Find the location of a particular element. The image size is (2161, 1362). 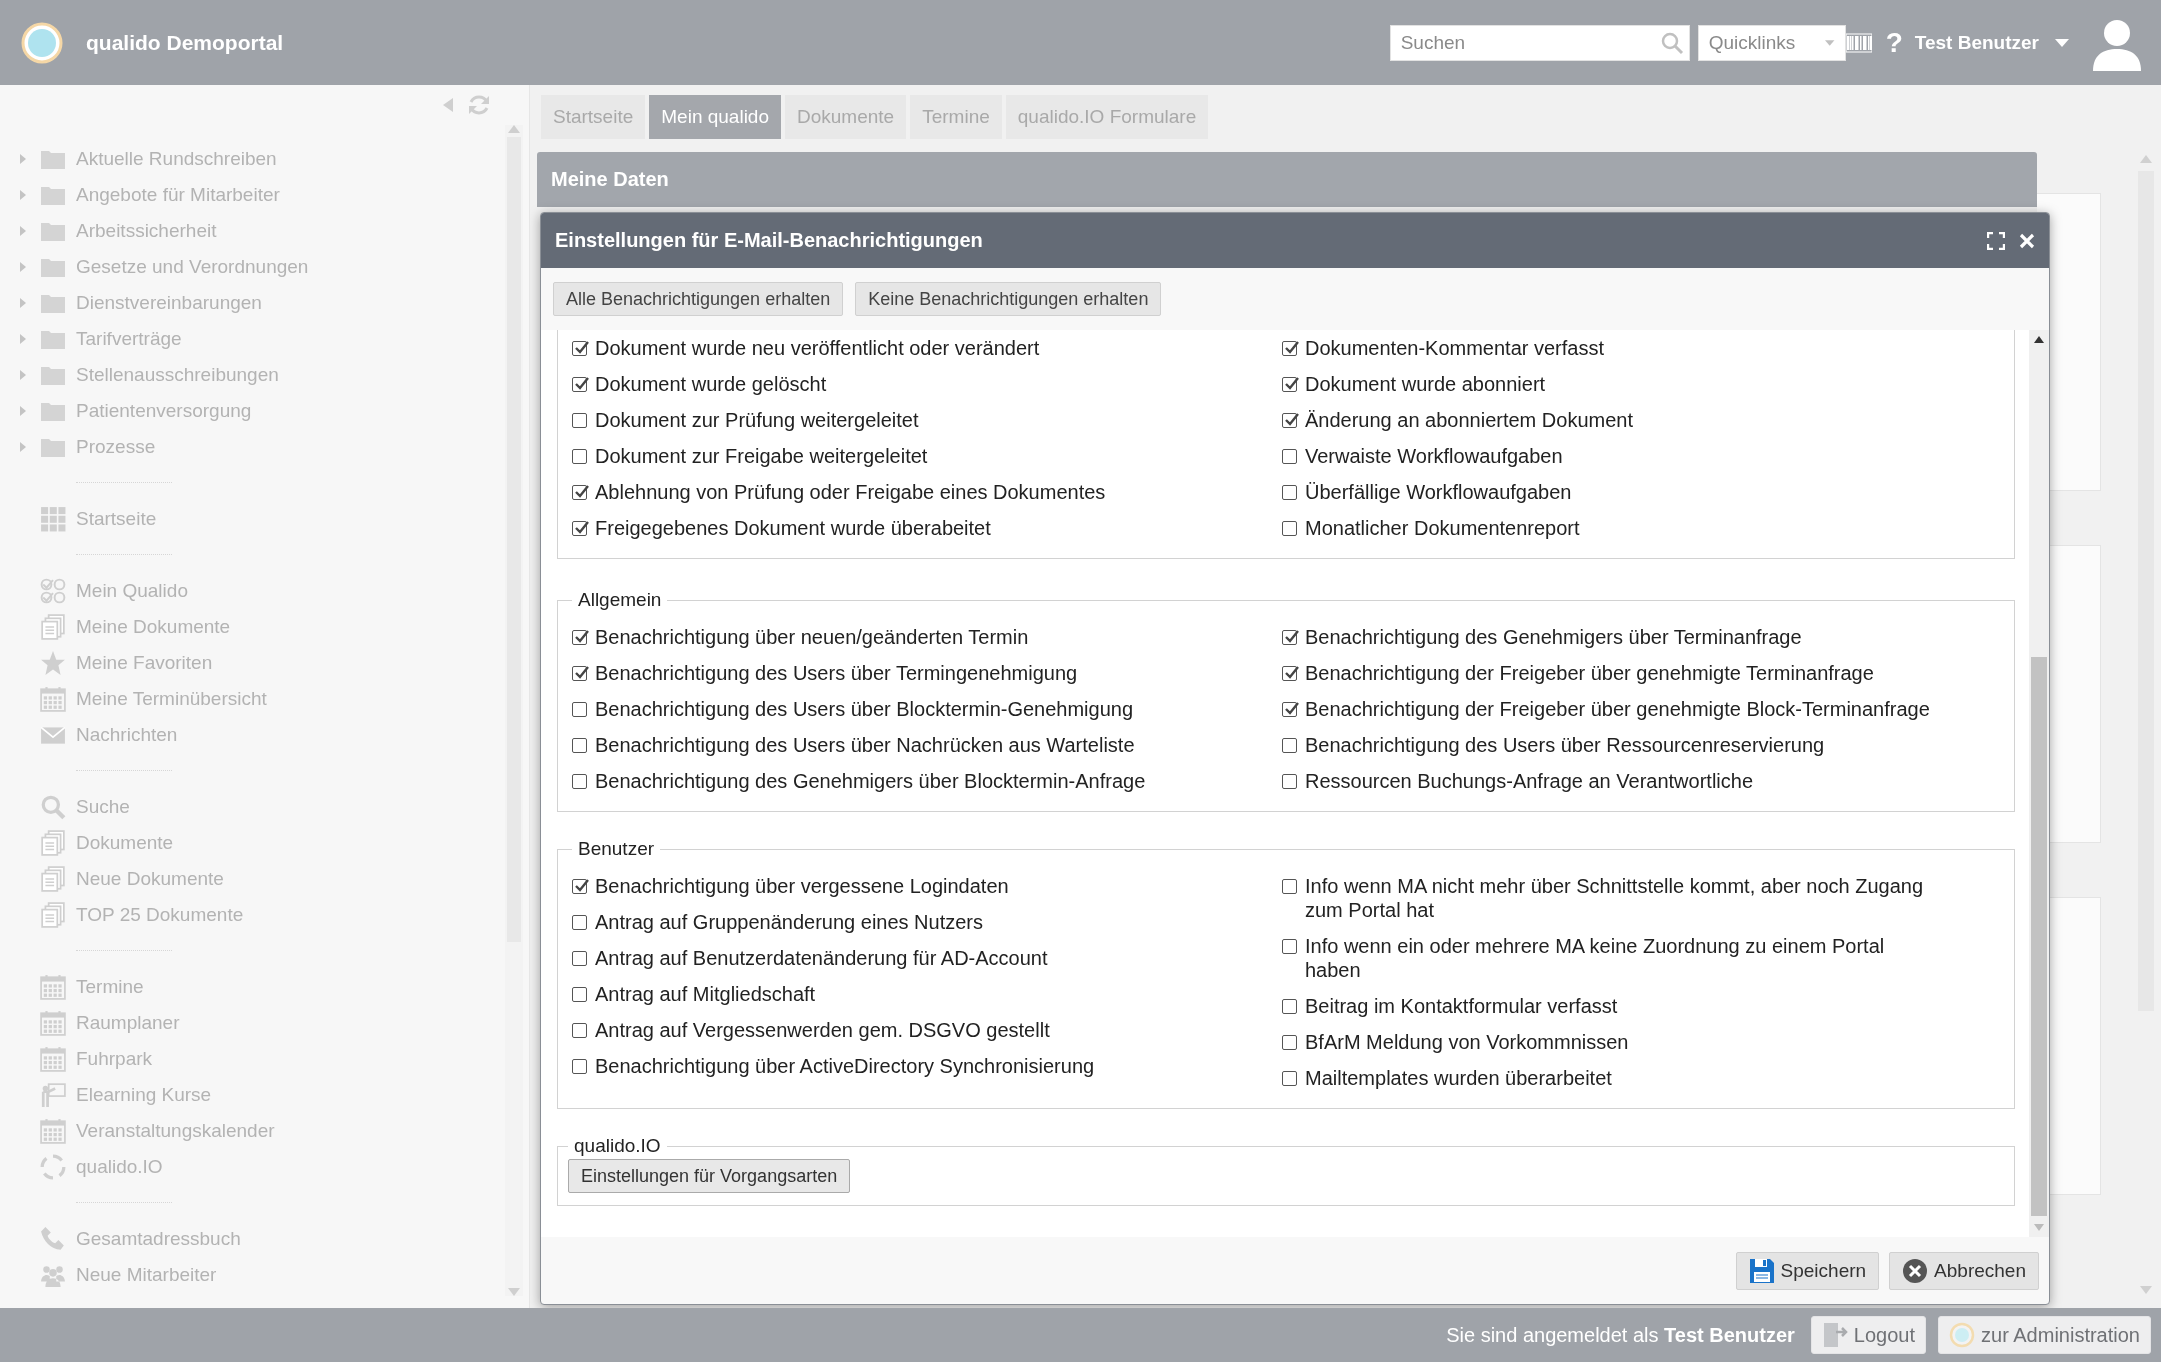

nav-item: Elearning Kurse is located at coordinates (144, 1095).